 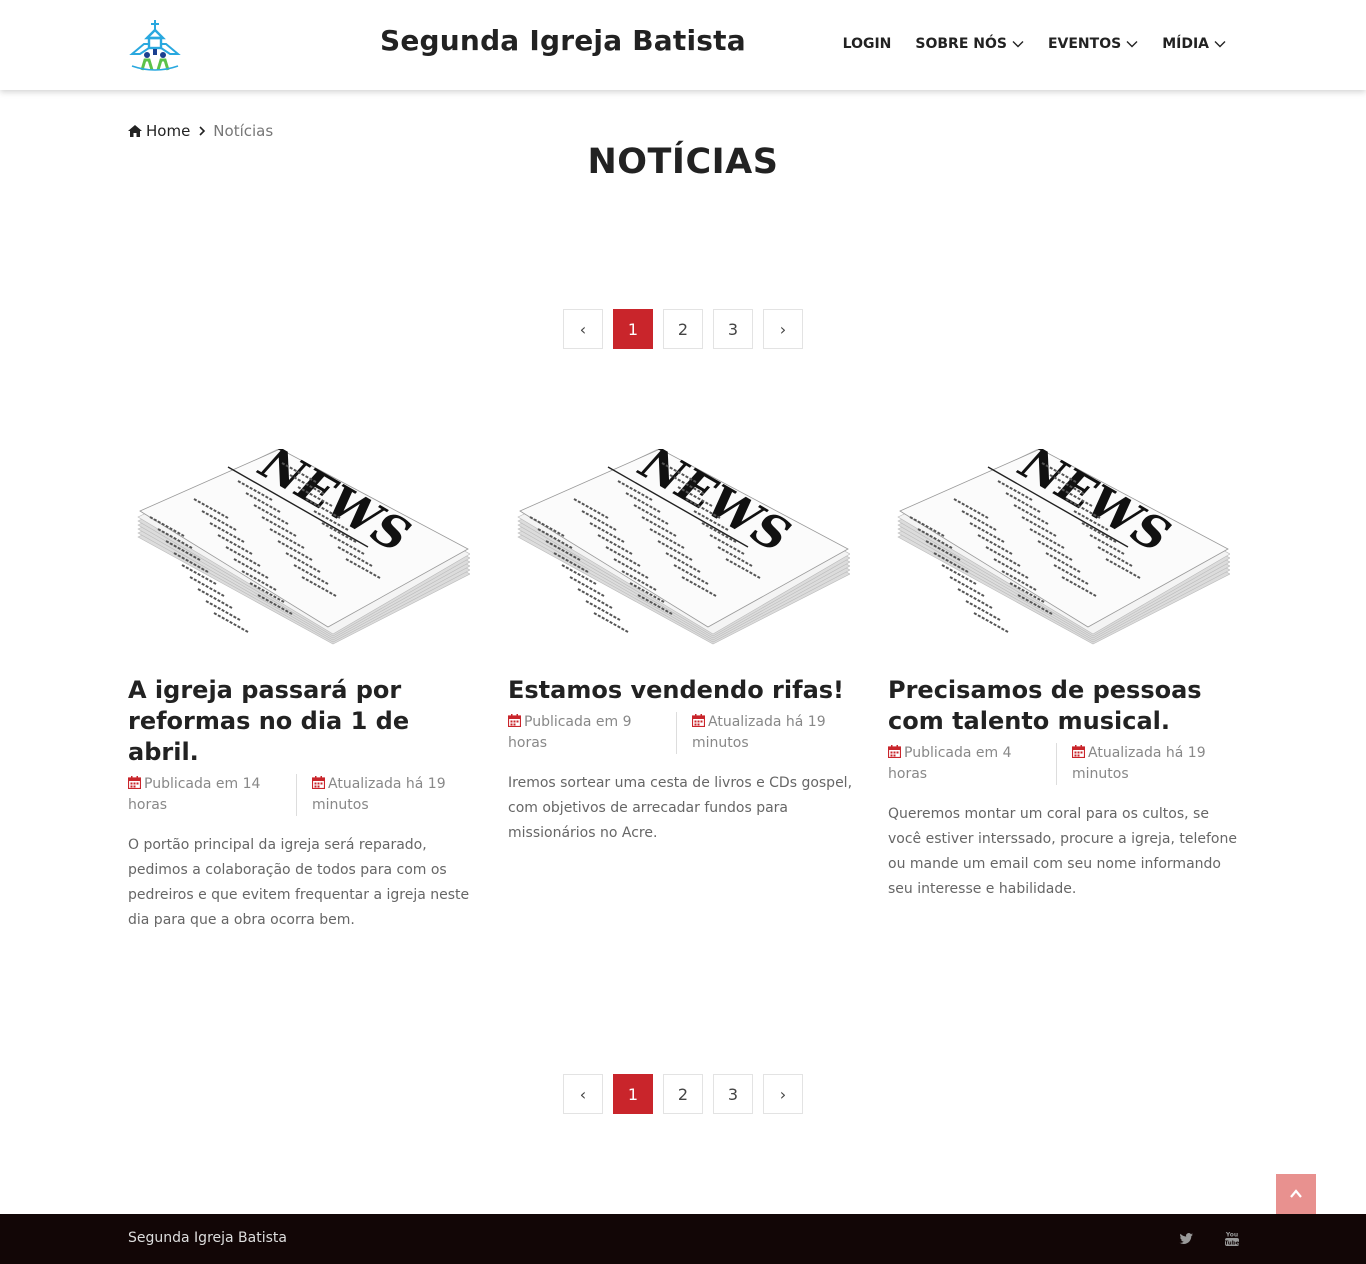 I want to click on breadcrumb: Home Notícias, so click(x=200, y=131).